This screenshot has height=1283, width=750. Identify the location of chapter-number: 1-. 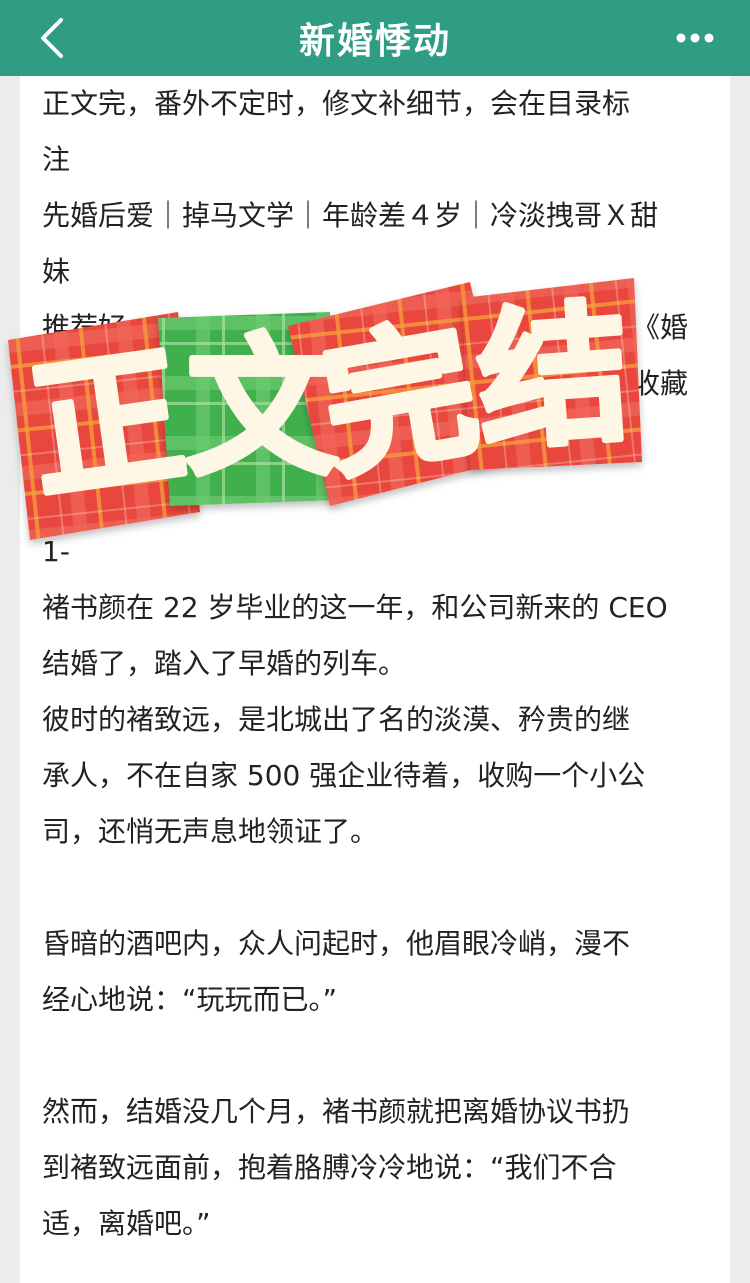
(56, 551).